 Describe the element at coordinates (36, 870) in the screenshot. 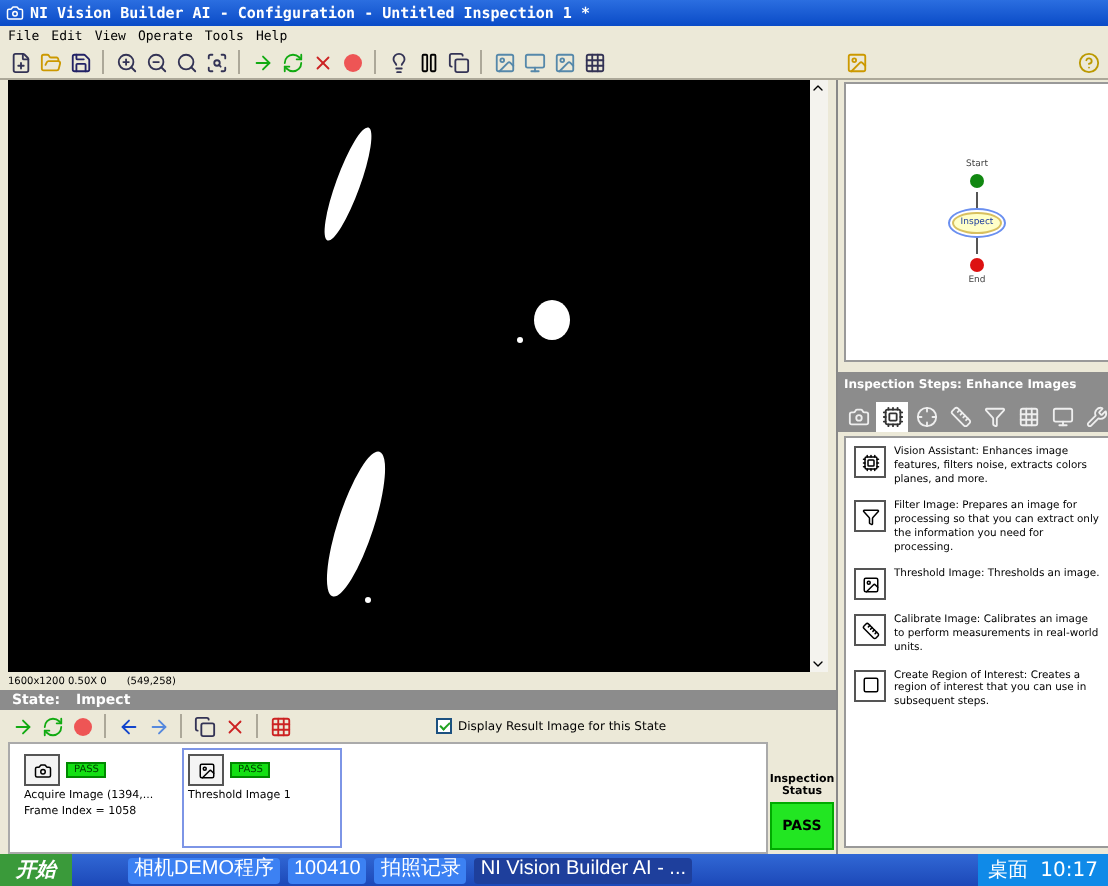

I see `start-button: 开始` at that location.